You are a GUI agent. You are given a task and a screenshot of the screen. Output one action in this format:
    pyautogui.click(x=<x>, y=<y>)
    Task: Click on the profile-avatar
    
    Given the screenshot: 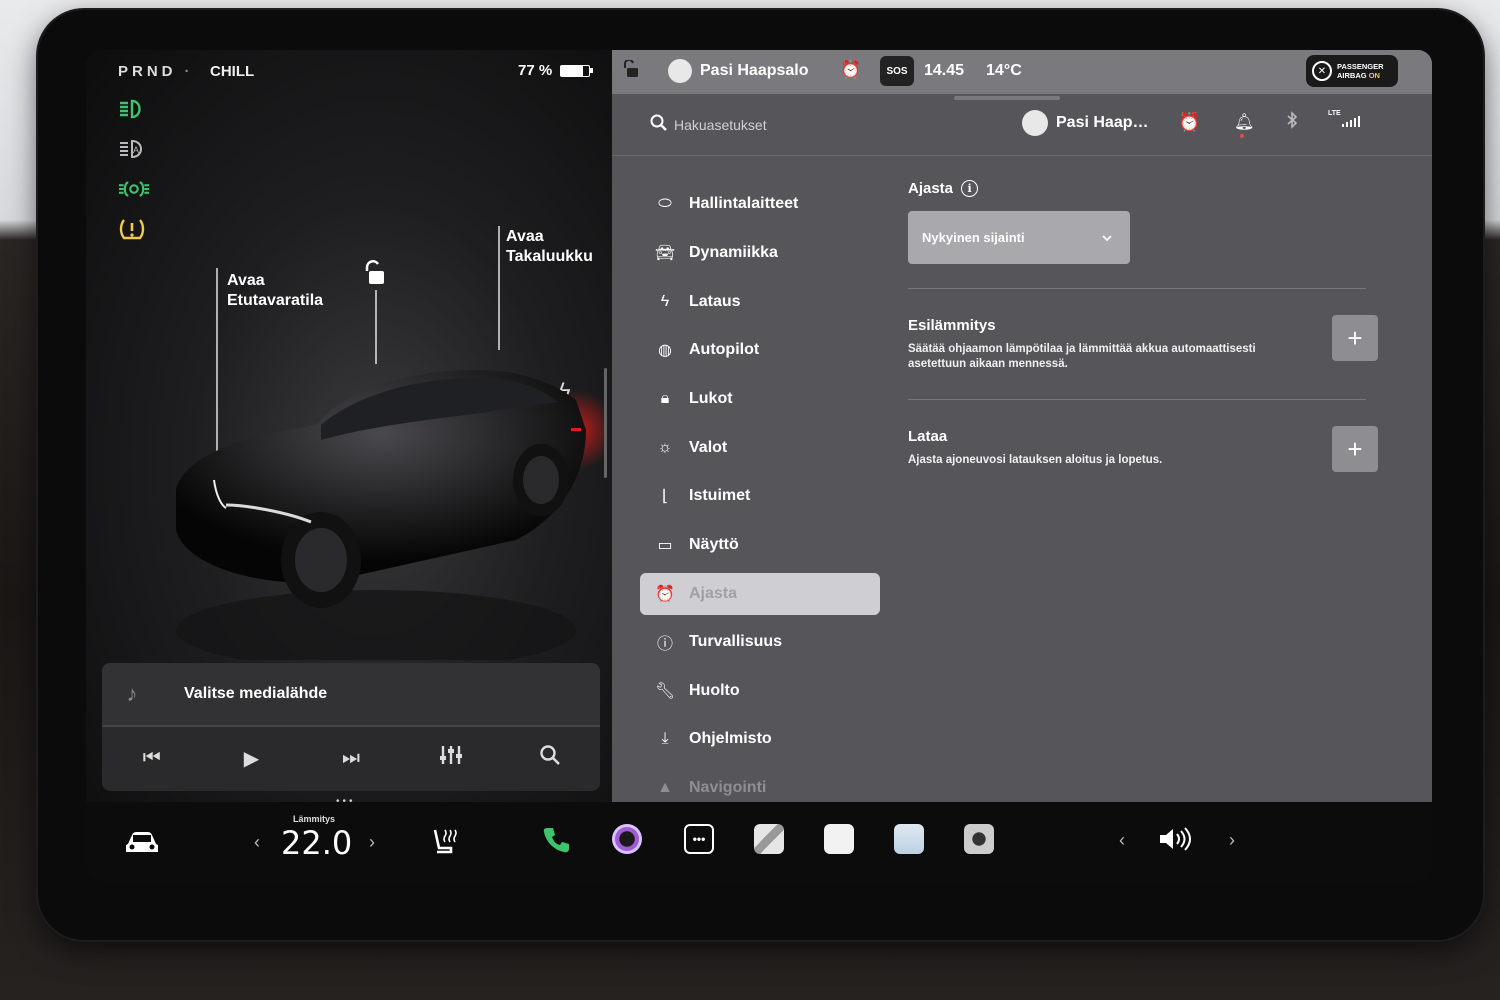 What is the action you would take?
    pyautogui.click(x=1035, y=123)
    